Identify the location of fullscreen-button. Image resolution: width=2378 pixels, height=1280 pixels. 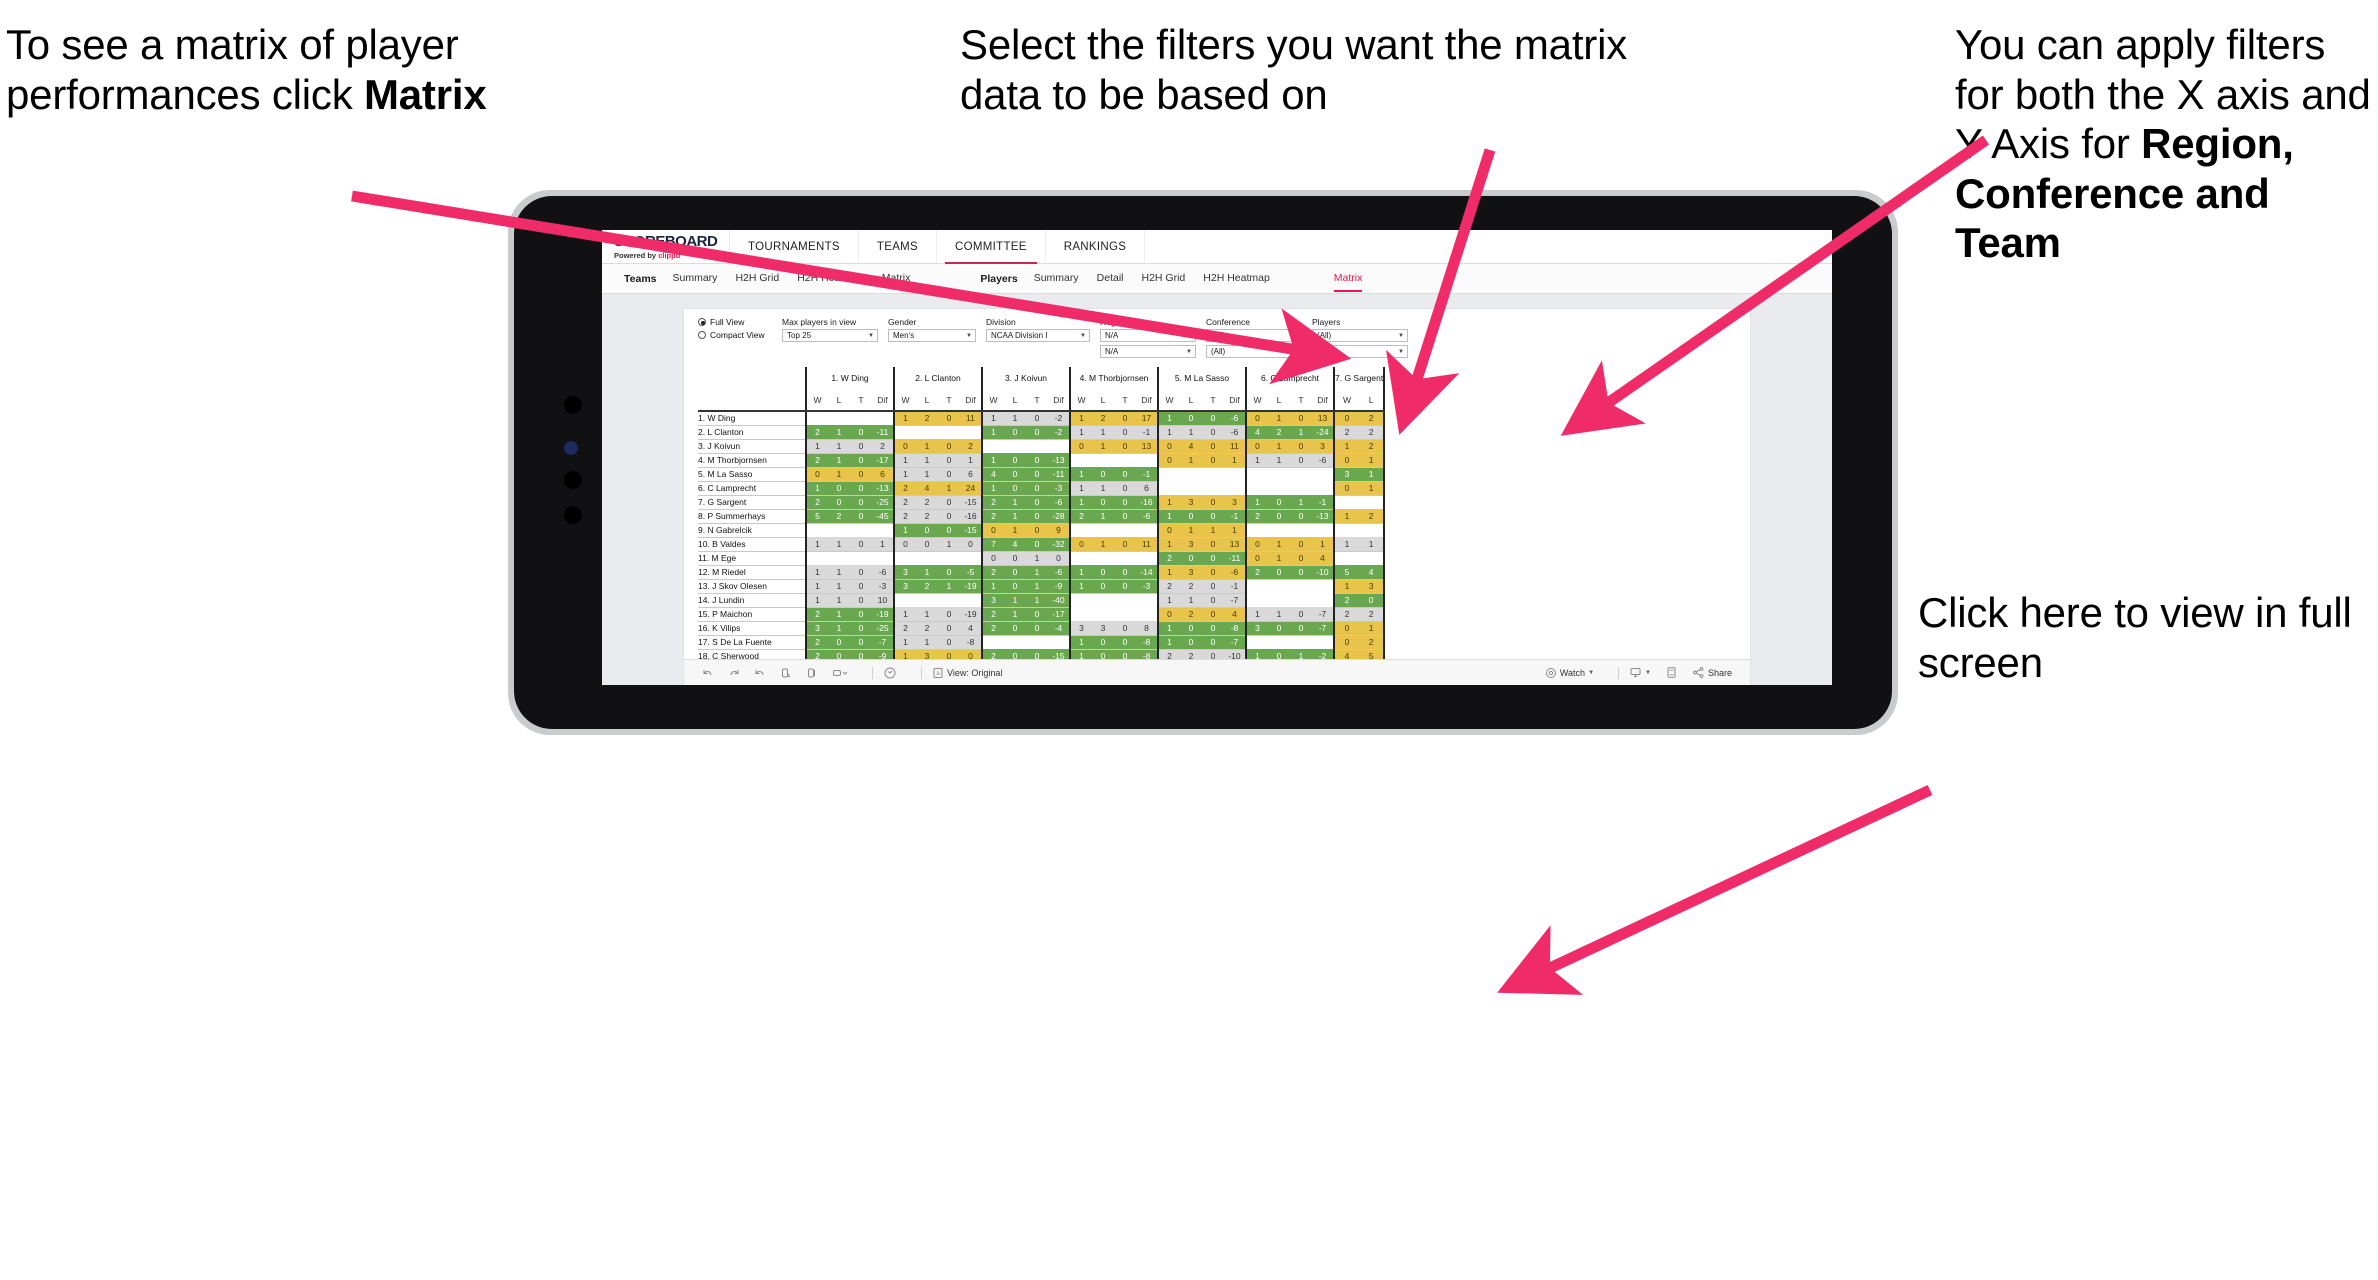
(1671, 672).